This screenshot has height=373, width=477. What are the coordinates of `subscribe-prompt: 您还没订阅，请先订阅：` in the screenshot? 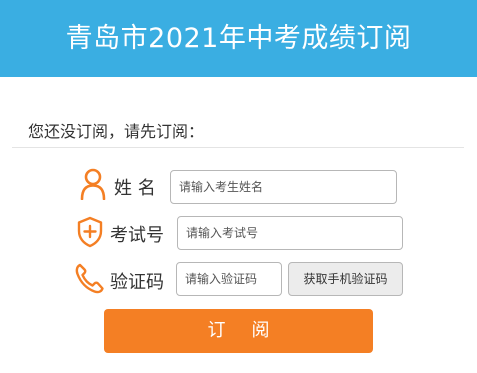 It's located at (116, 131).